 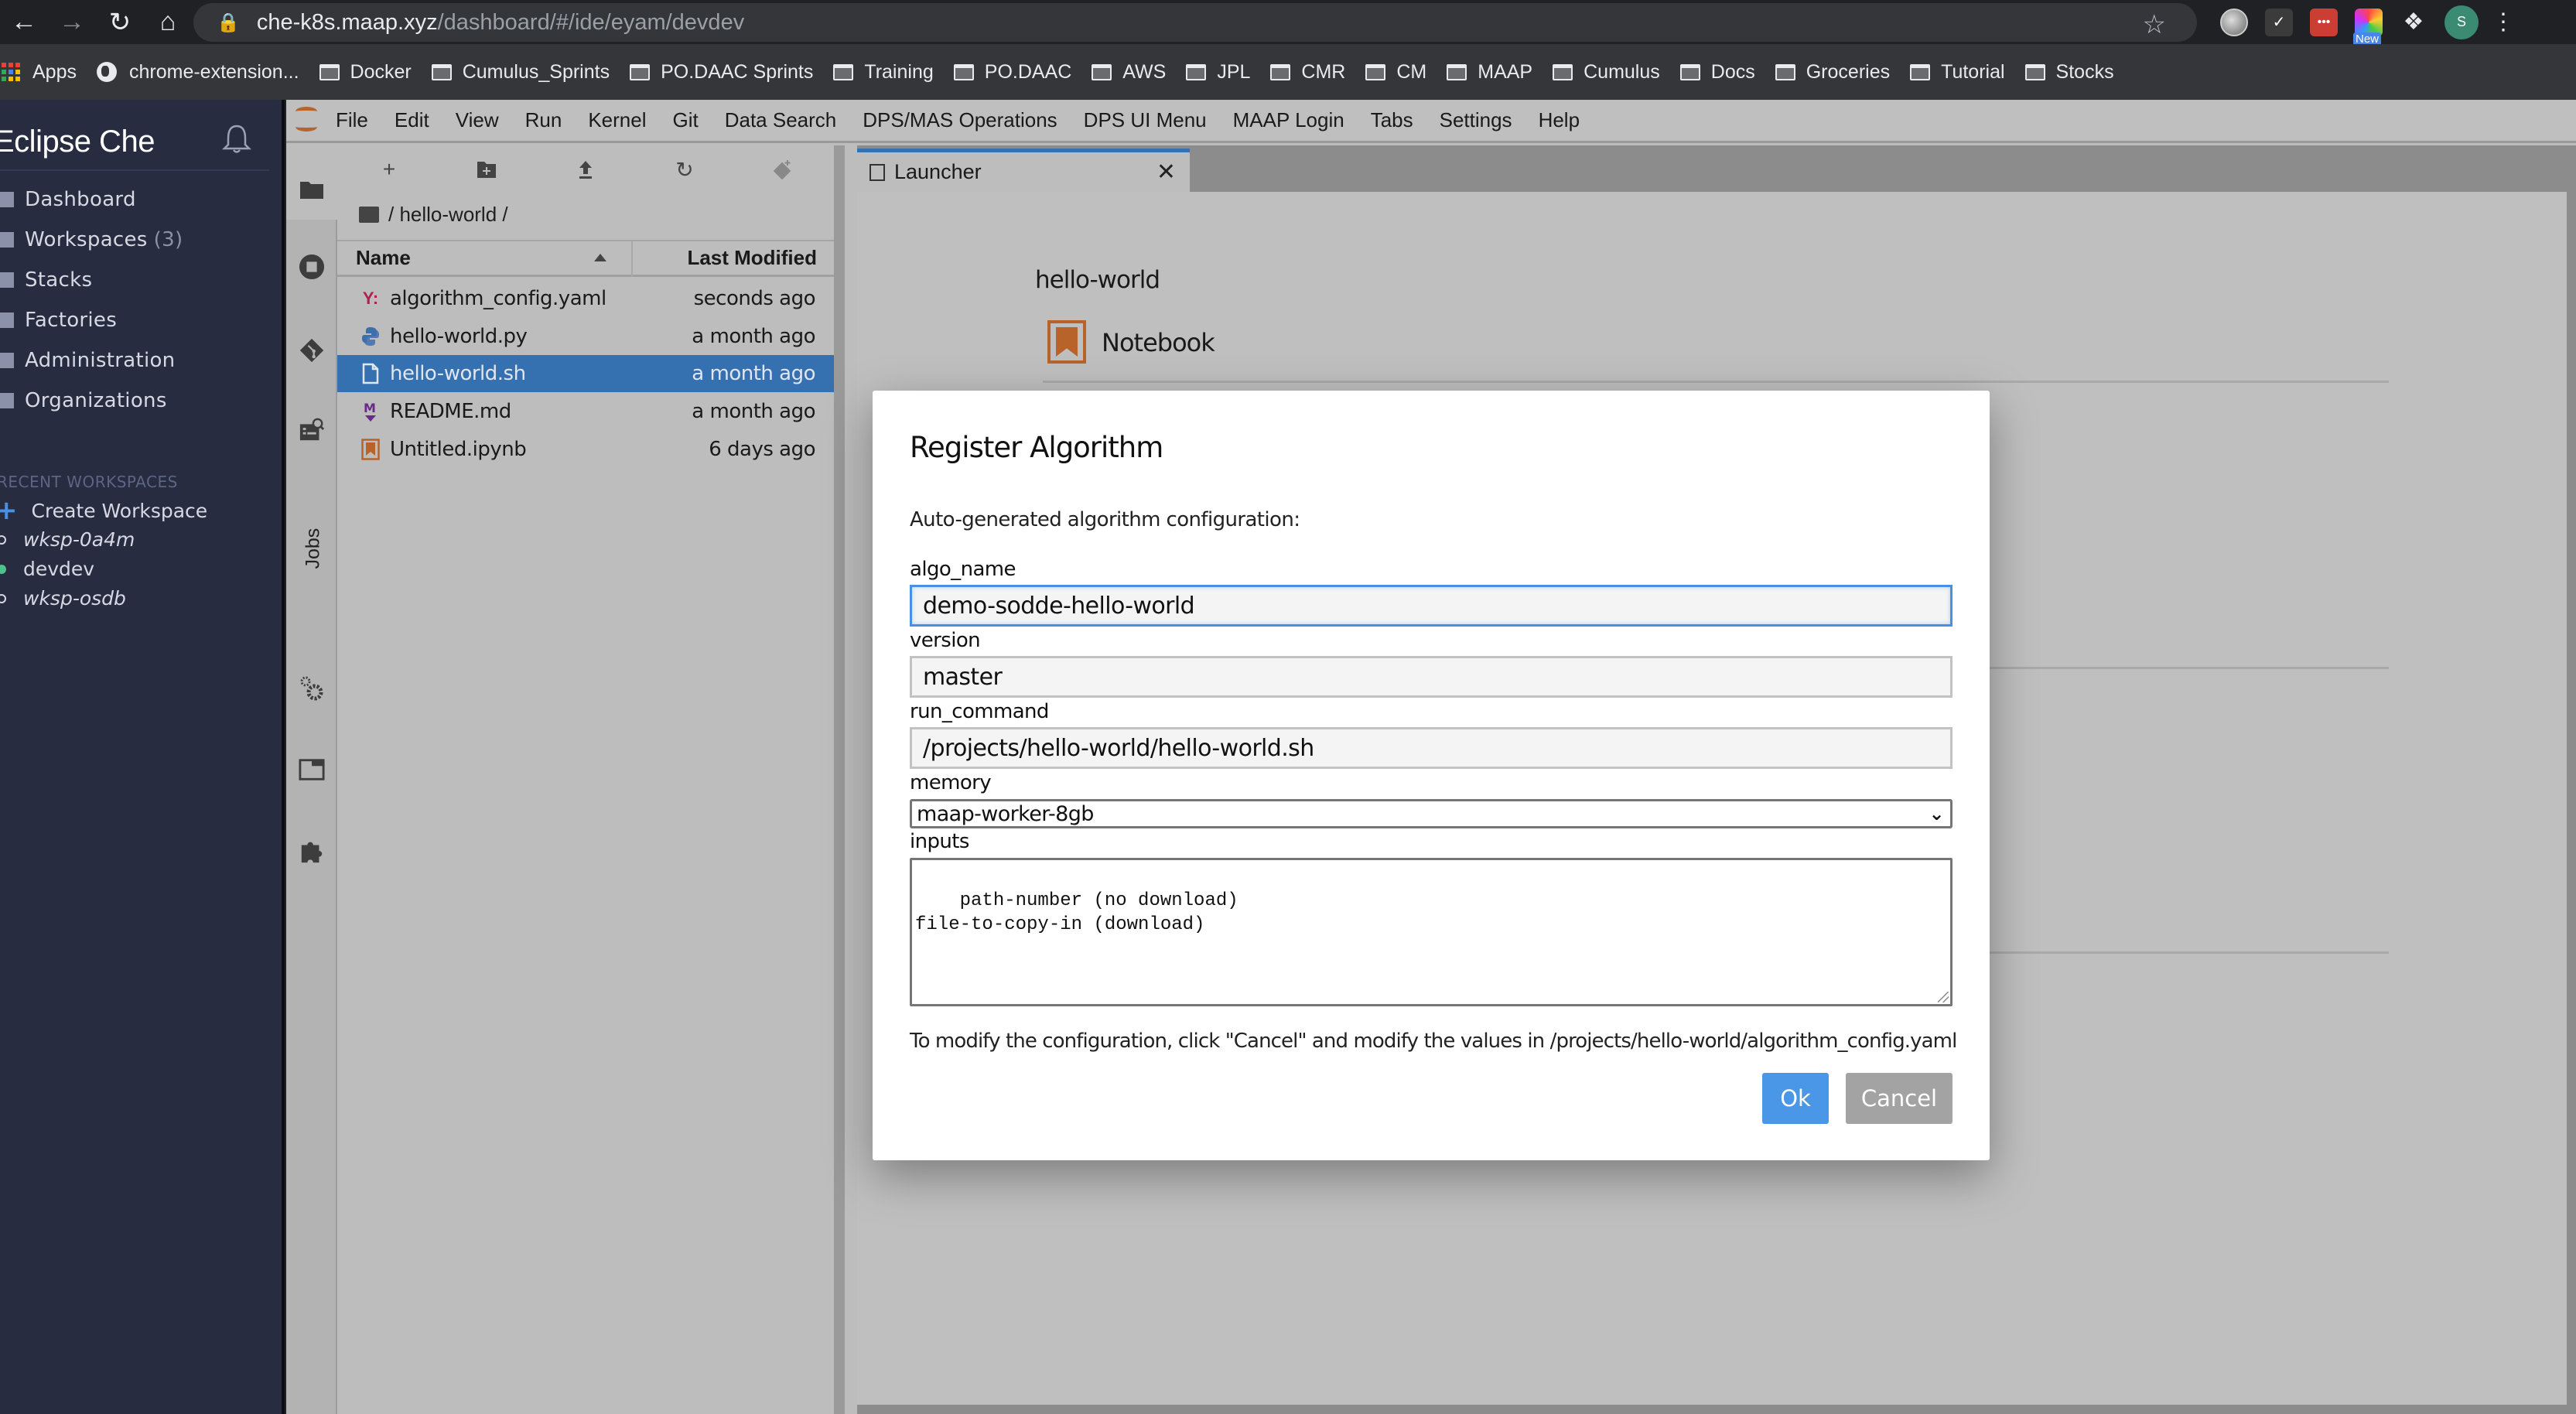 What do you see at coordinates (24, 22) in the screenshot?
I see `back-arrow-icon: ←` at bounding box center [24, 22].